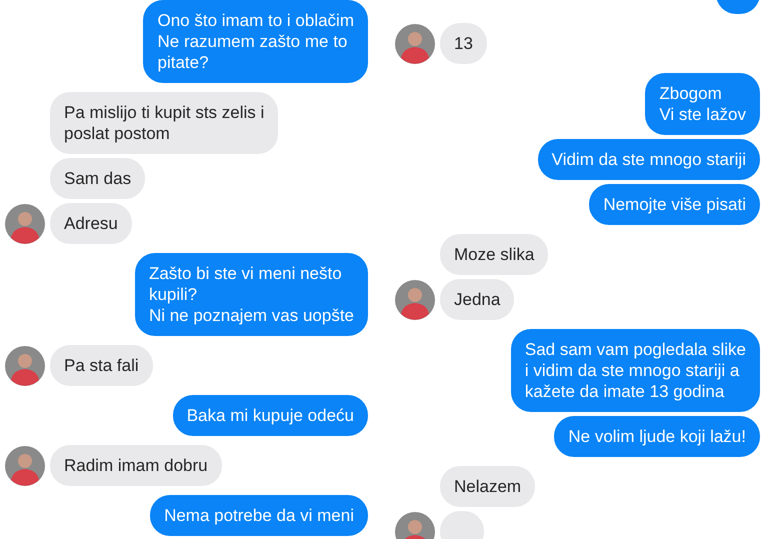  I want to click on message-bubble: Vidim da ste mnogo stariji, so click(649, 159).